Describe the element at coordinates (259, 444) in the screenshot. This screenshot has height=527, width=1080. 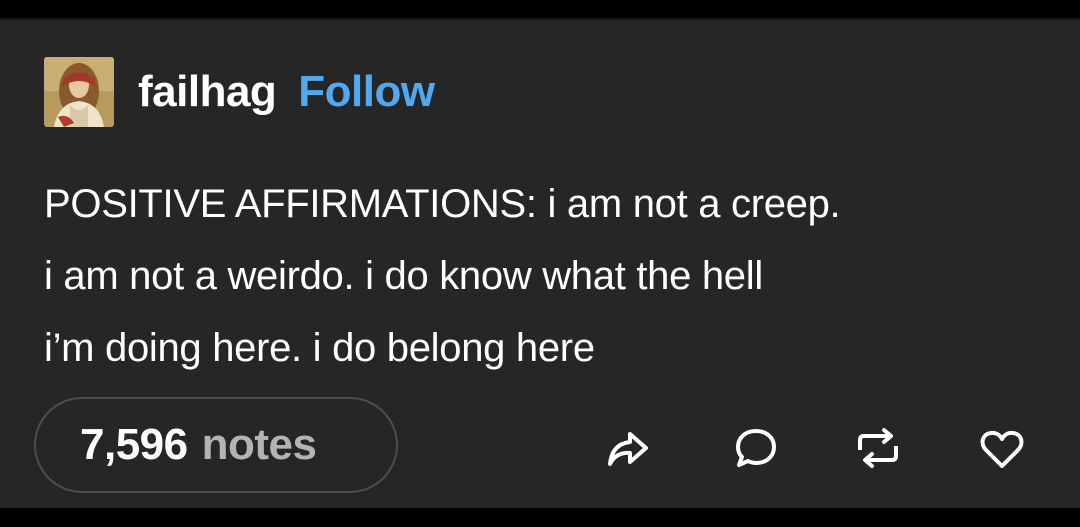
I see `notes-label: notes` at that location.